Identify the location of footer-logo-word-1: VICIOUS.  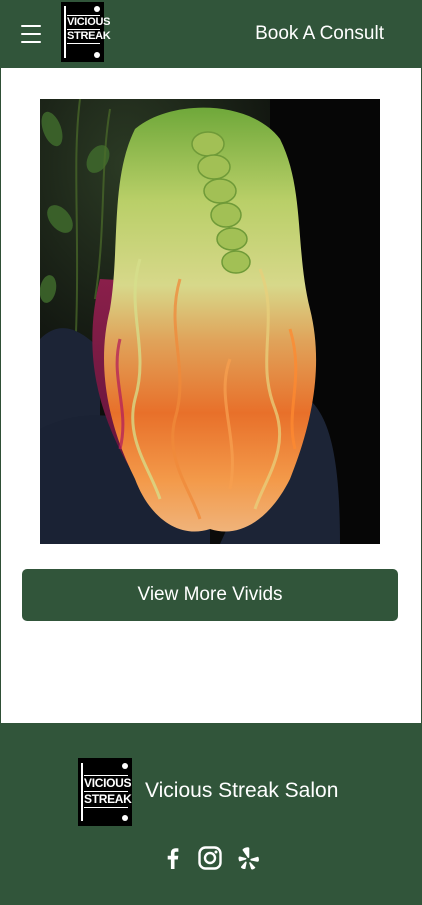
(108, 783).